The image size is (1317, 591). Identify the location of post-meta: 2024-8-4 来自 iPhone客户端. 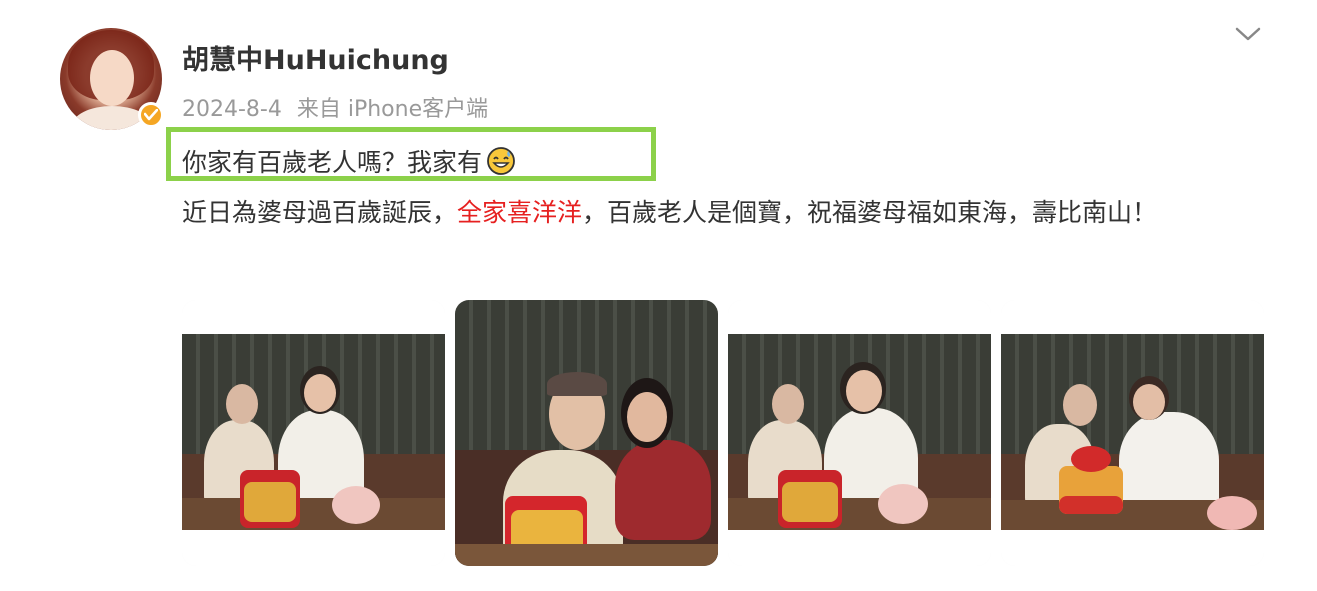
(335, 107).